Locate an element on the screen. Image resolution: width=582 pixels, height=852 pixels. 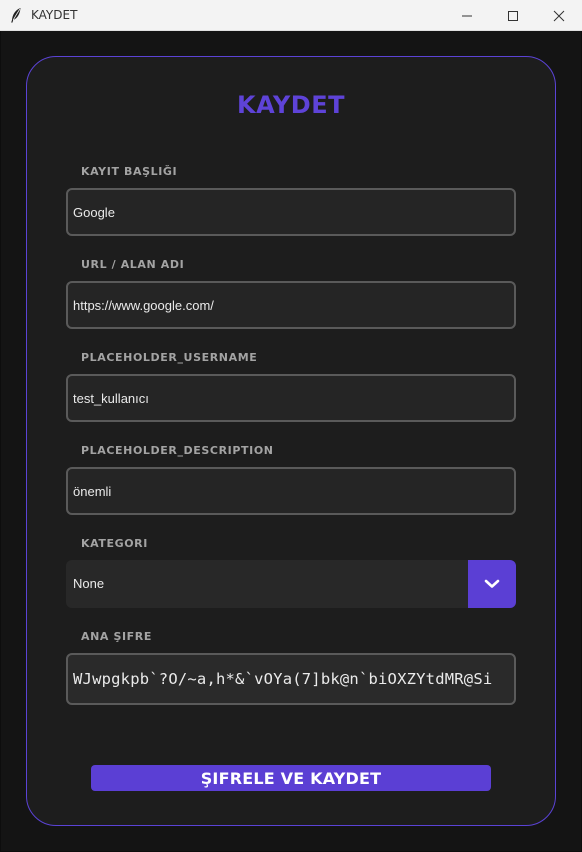
category-label: KATEGORI is located at coordinates (114, 543).